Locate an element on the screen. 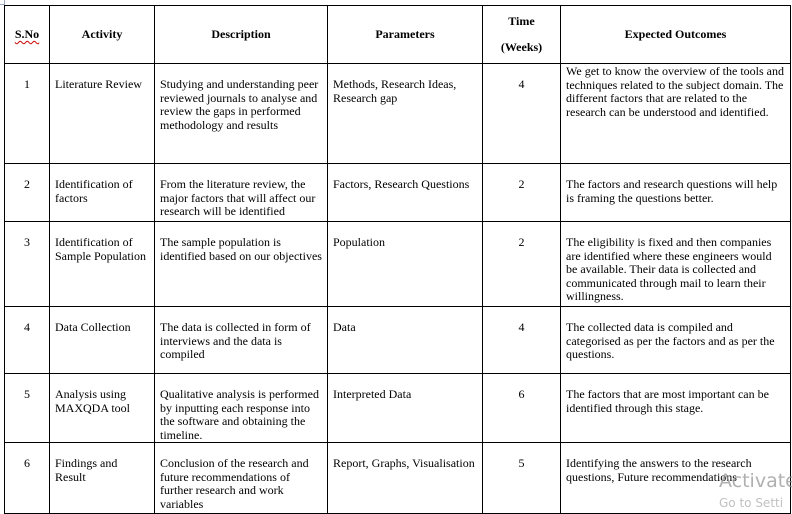  header-activity: Activity is located at coordinates (102, 34).